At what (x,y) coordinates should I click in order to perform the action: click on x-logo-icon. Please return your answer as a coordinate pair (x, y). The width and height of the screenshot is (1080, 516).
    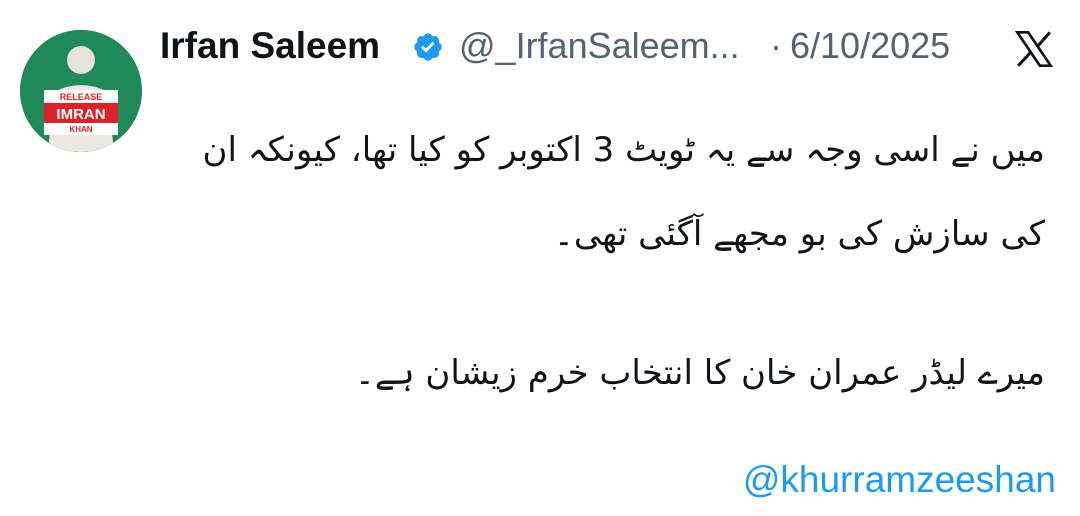
    Looking at the image, I should click on (1034, 49).